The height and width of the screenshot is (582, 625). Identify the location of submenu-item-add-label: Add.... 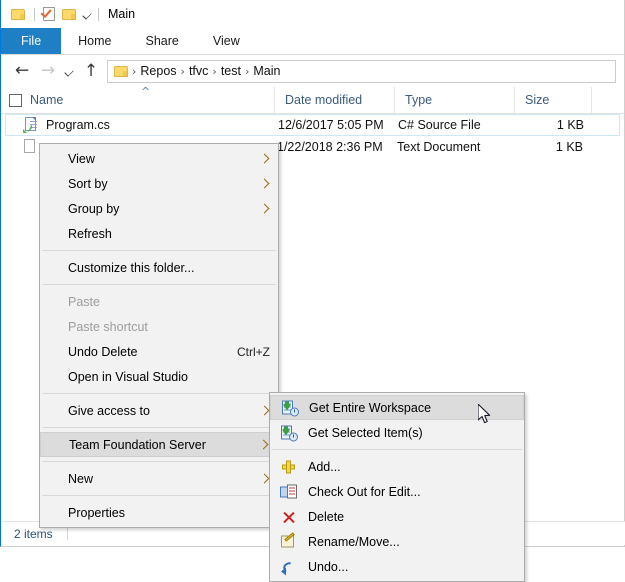
(324, 466).